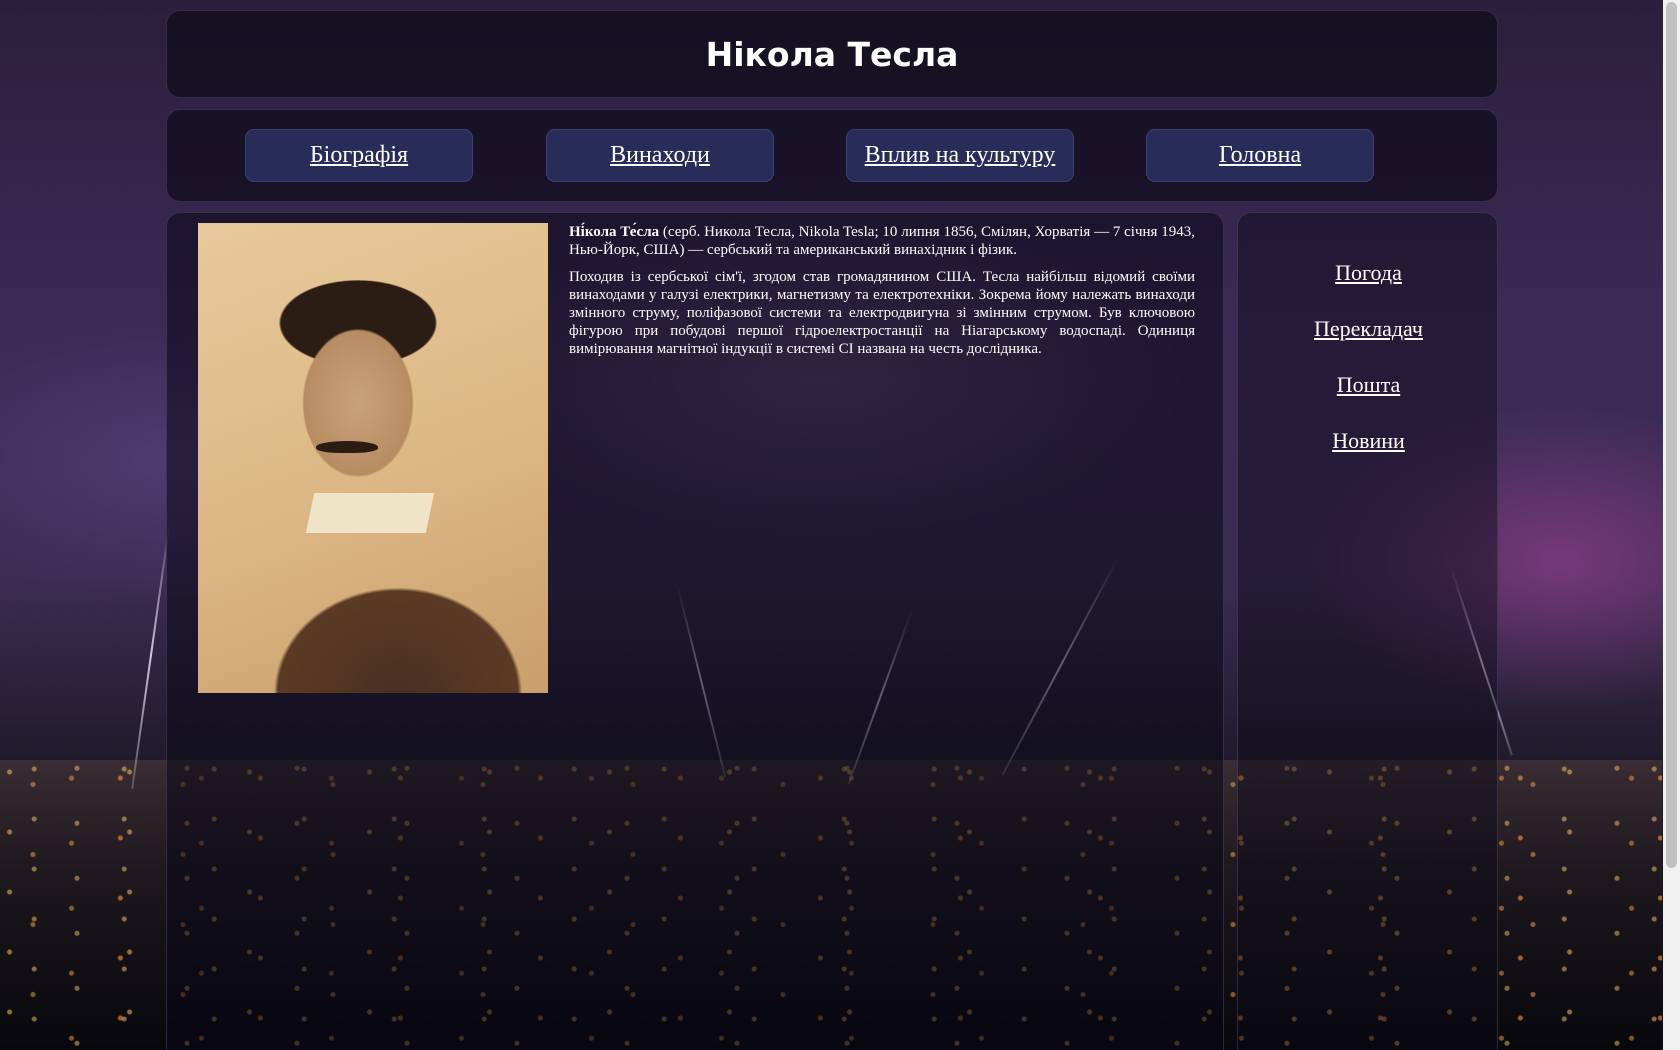 Image resolution: width=1680 pixels, height=1050 pixels. I want to click on portrait-mustache, so click(347, 447).